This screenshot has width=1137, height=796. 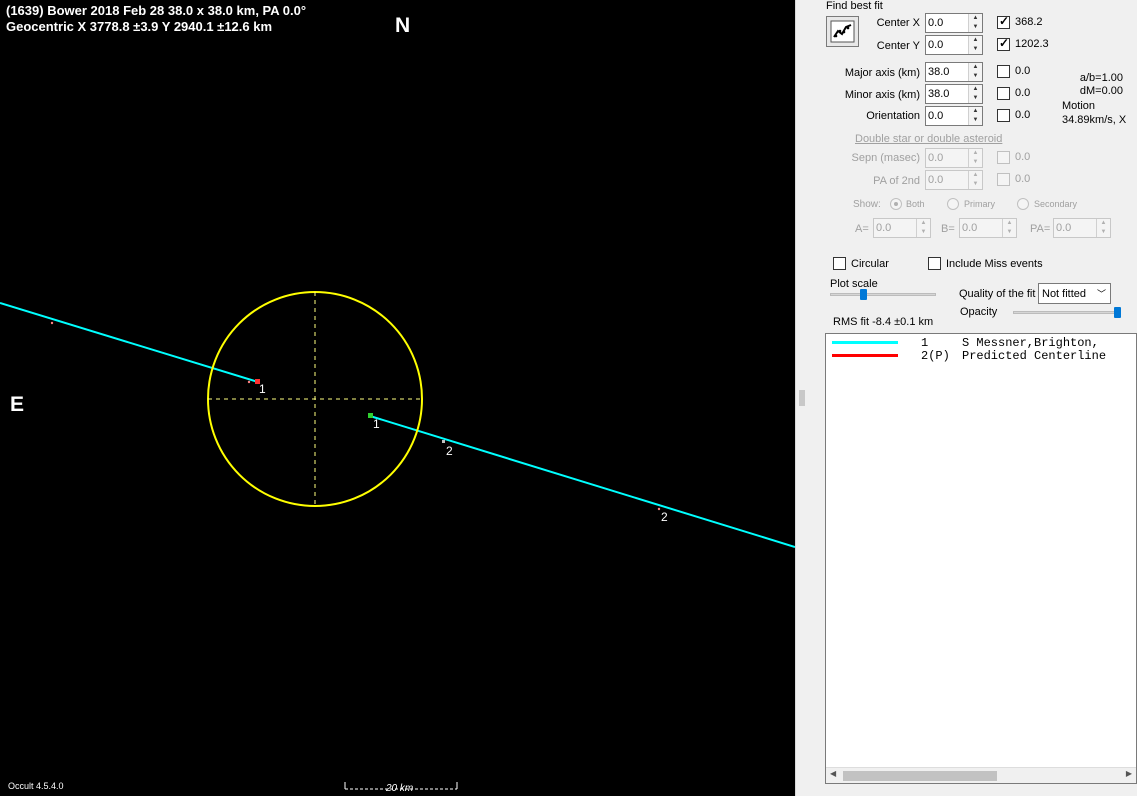 What do you see at coordinates (1009, 228) in the screenshot?
I see `b-spinner: ▲ ▼` at bounding box center [1009, 228].